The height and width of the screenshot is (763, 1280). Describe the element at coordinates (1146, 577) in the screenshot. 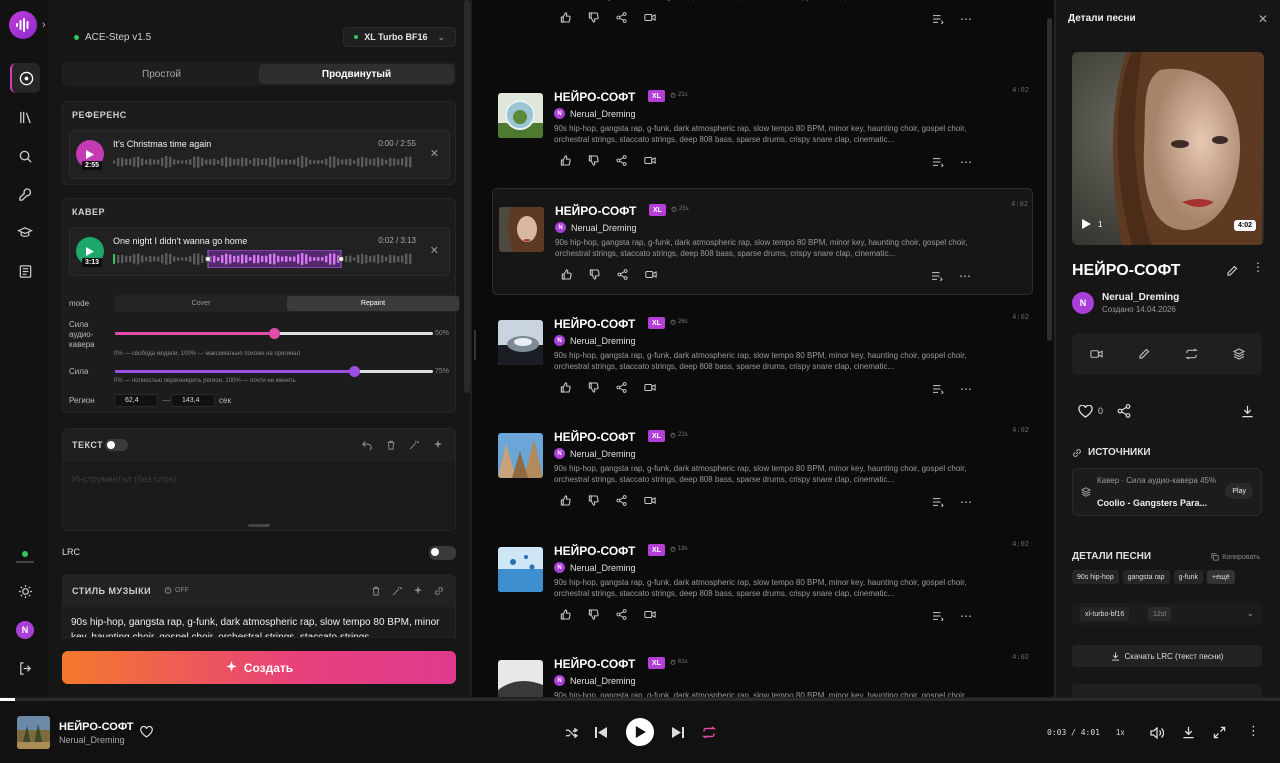

I see `tag-chip: gangsta rap` at that location.